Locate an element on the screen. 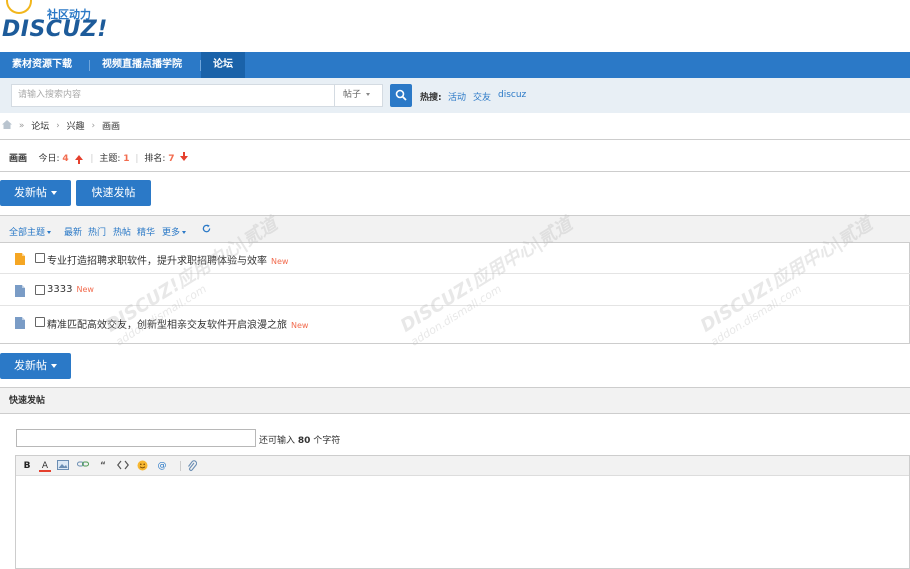 The width and height of the screenshot is (910, 569). hot-link-dating: 交友 is located at coordinates (482, 96).